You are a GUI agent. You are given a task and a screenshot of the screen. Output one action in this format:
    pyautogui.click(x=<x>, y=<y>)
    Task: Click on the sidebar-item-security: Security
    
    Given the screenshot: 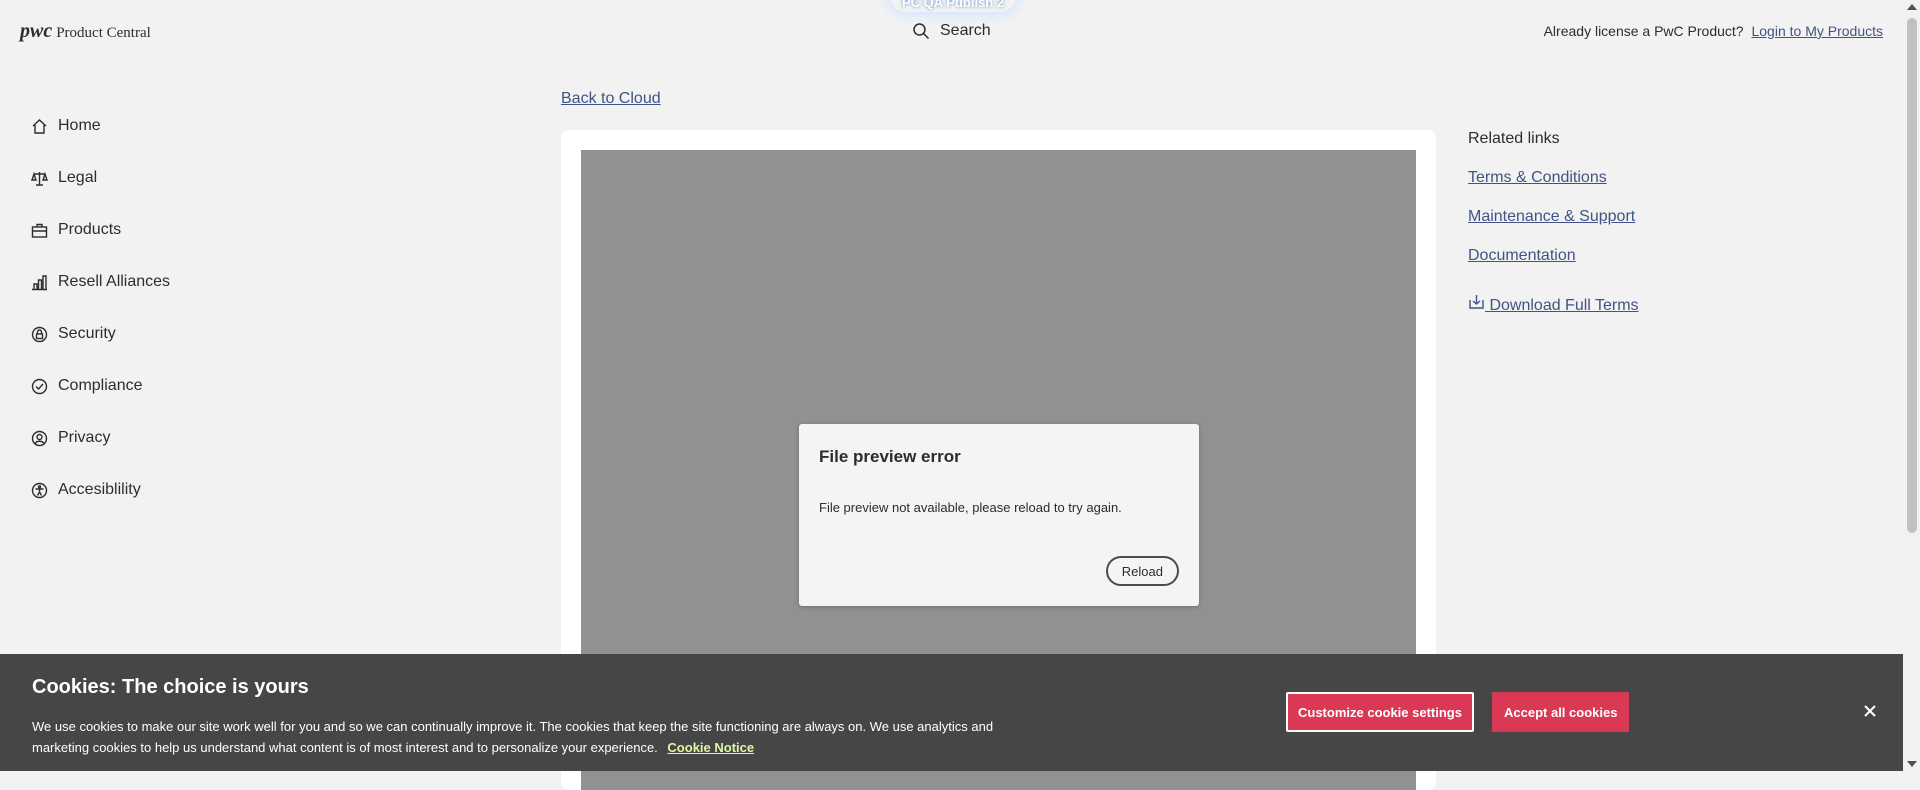 What is the action you would take?
    pyautogui.click(x=100, y=334)
    